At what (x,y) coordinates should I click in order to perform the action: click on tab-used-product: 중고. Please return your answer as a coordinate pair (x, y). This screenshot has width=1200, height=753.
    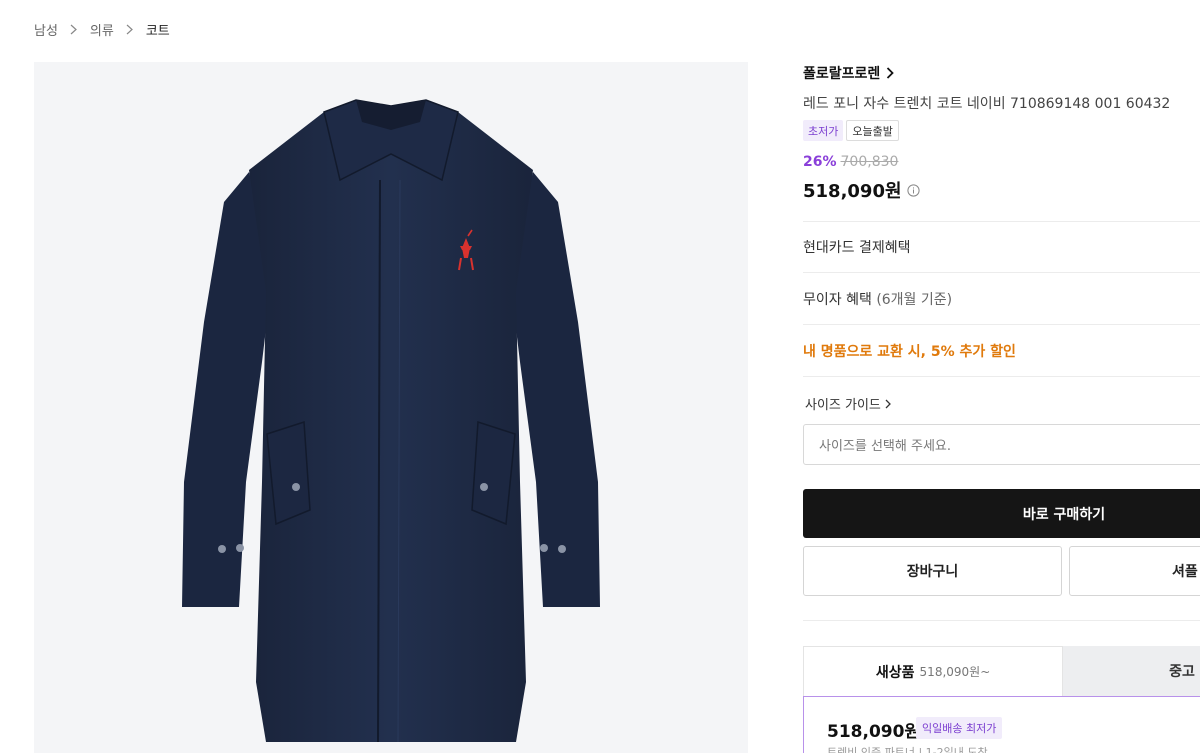
    Looking at the image, I should click on (1131, 671).